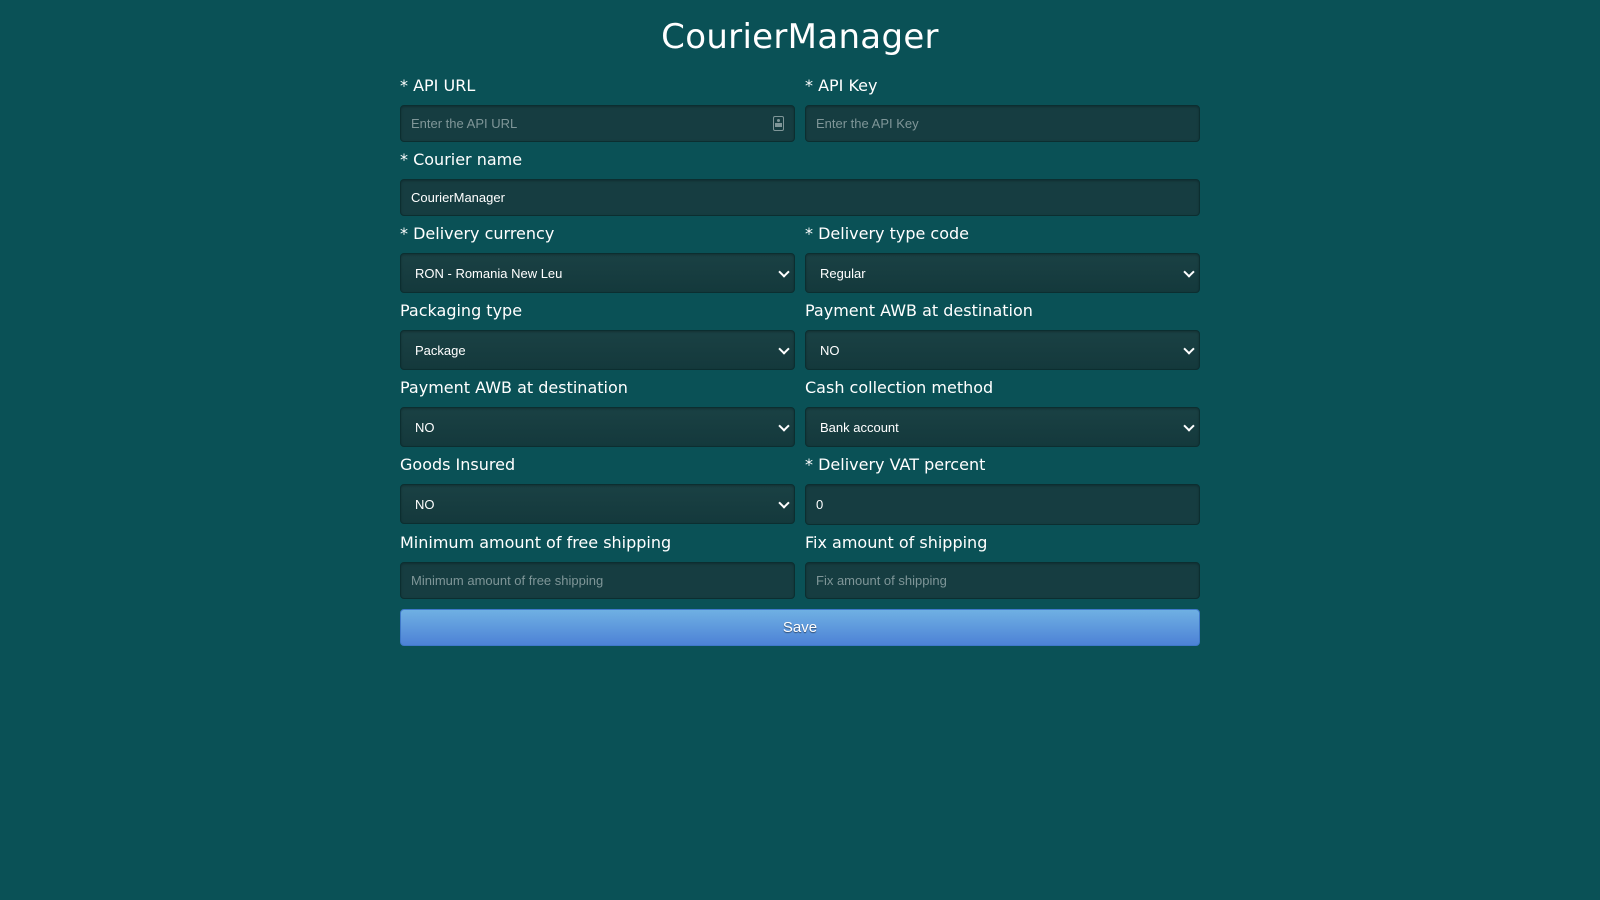 The height and width of the screenshot is (900, 1600). I want to click on payment-awb-left-label: Payment AWB at destination, so click(514, 387).